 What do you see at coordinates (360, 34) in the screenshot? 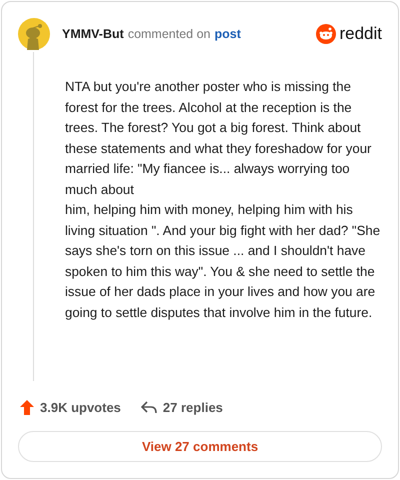
I see `logo-text: reddit` at bounding box center [360, 34].